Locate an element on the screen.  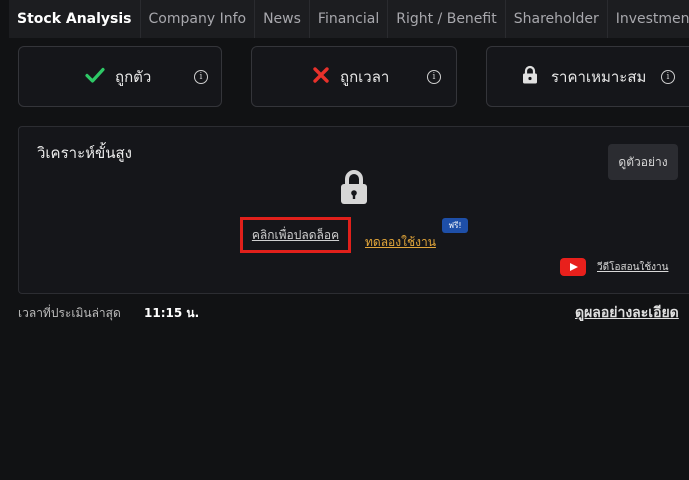
close-icon is located at coordinates (321, 77).